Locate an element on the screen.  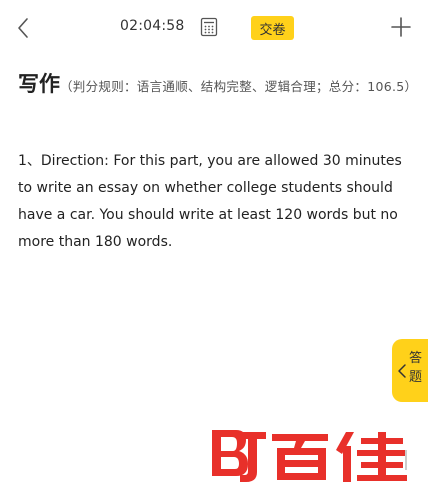
exam-timer: 02:04:58 is located at coordinates (152, 26).